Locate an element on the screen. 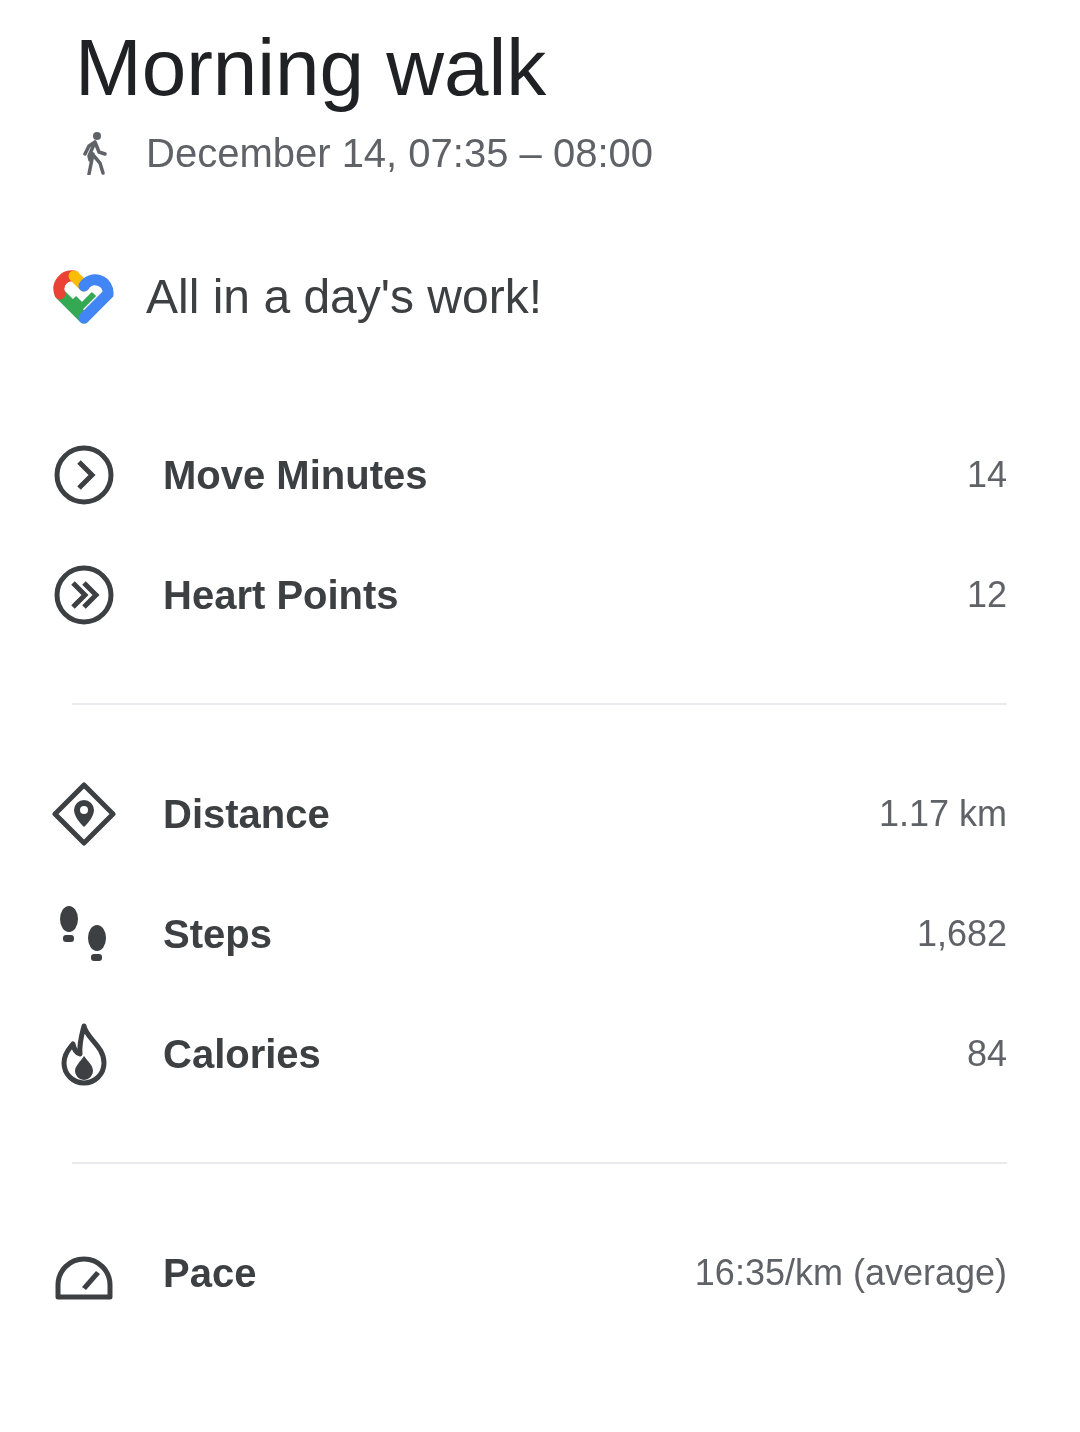 Image resolution: width=1080 pixels, height=1432 pixels. metric-value: 1,682 is located at coordinates (961, 934).